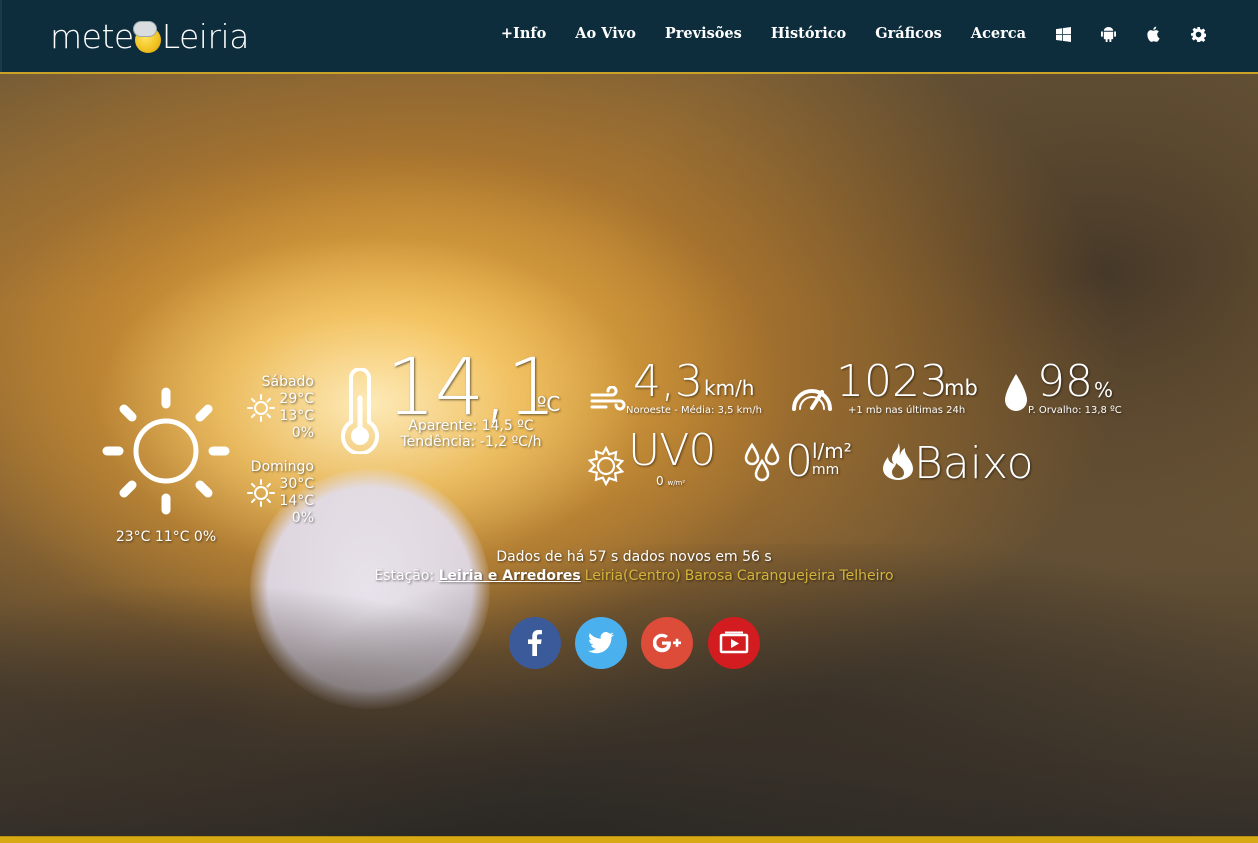 This screenshot has height=843, width=1258. I want to click on thermometer-icon, so click(360, 411).